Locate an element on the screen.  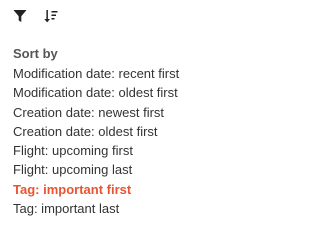
sort-icon is located at coordinates (51, 16).